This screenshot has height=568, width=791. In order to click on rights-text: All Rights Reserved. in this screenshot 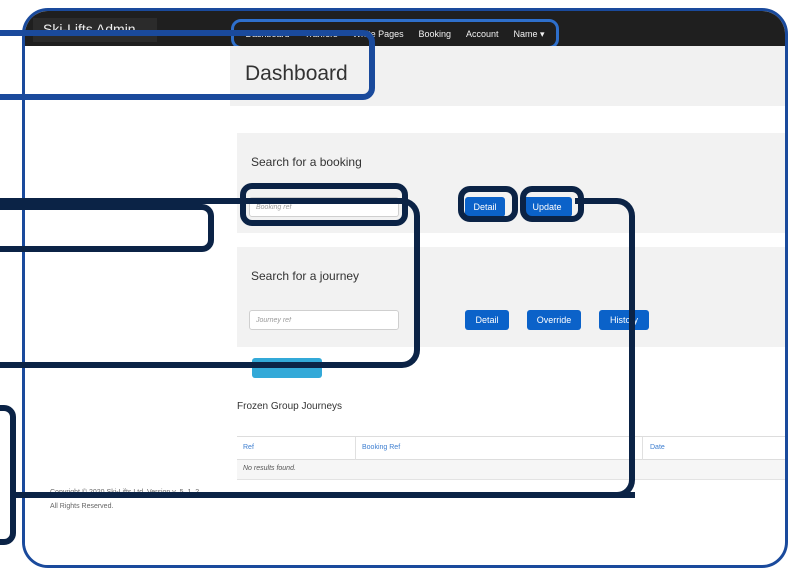, I will do `click(82, 506)`.